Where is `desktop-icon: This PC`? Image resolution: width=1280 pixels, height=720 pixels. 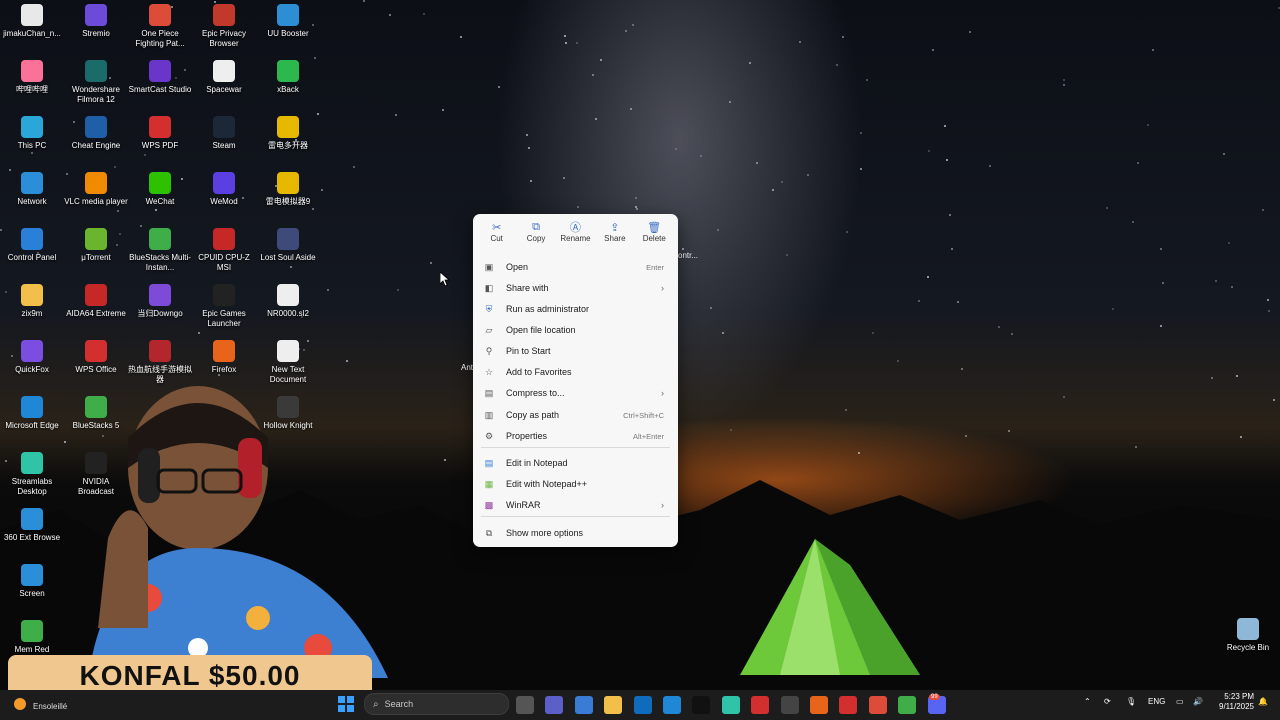 desktop-icon: This PC is located at coordinates (32, 133).